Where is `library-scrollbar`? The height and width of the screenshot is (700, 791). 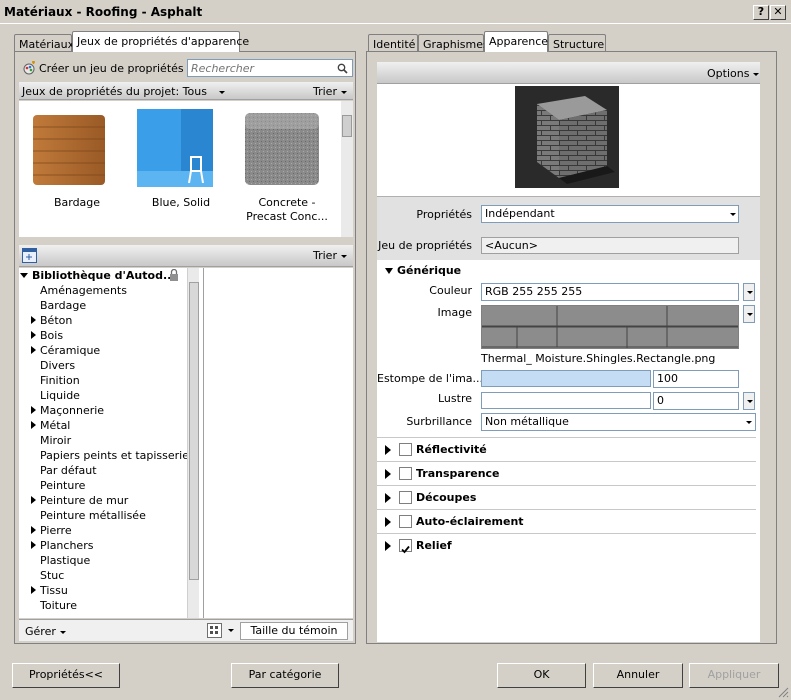 library-scrollbar is located at coordinates (193, 443).